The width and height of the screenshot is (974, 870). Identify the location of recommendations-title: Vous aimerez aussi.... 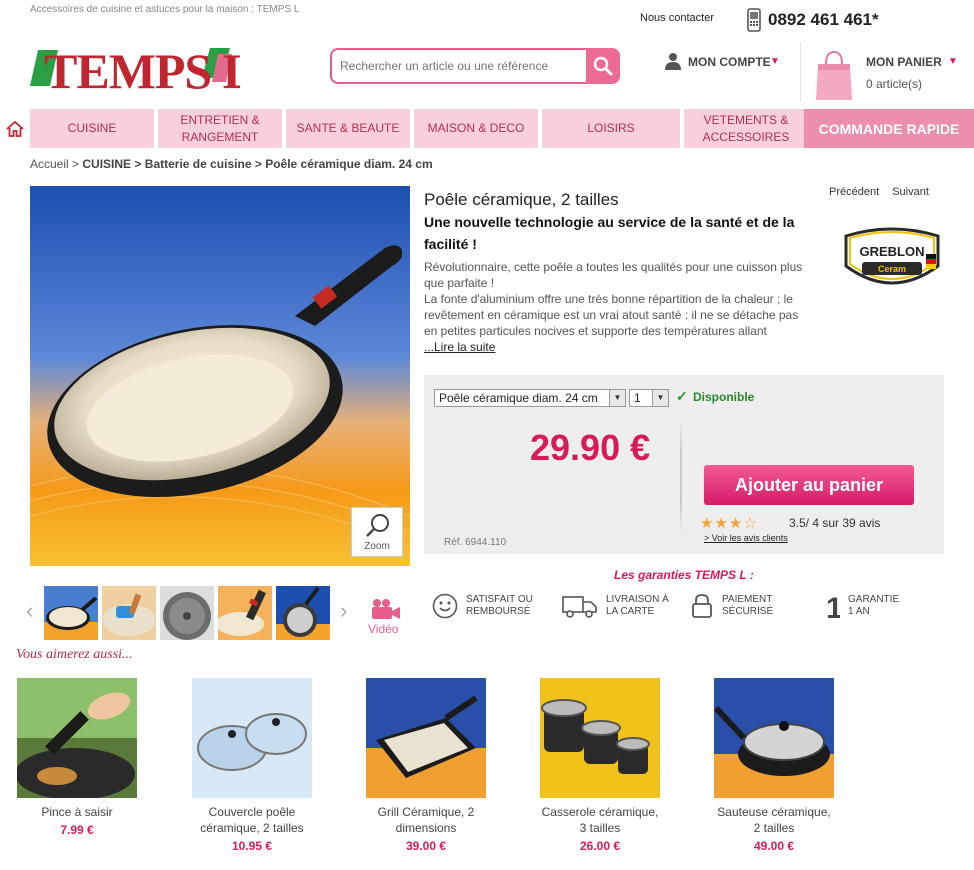
(74, 654).